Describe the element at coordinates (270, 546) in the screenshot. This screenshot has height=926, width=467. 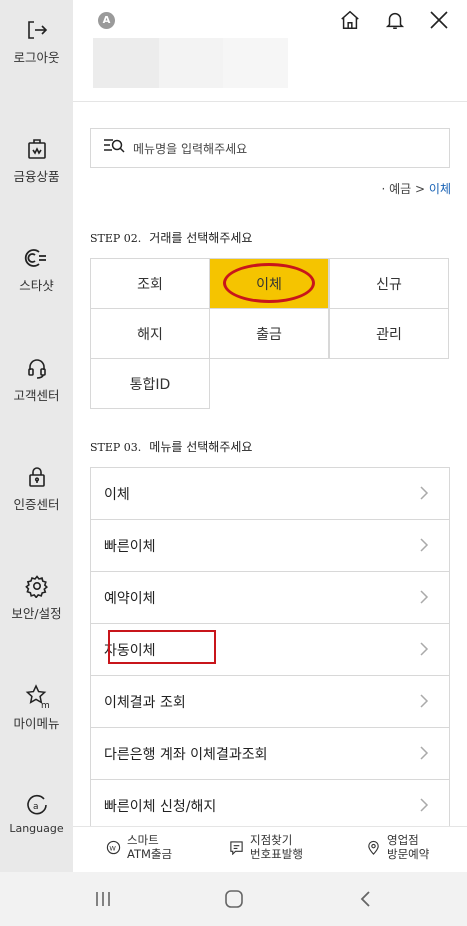
I see `menu-item-quick-transfer: 빠른이체` at that location.